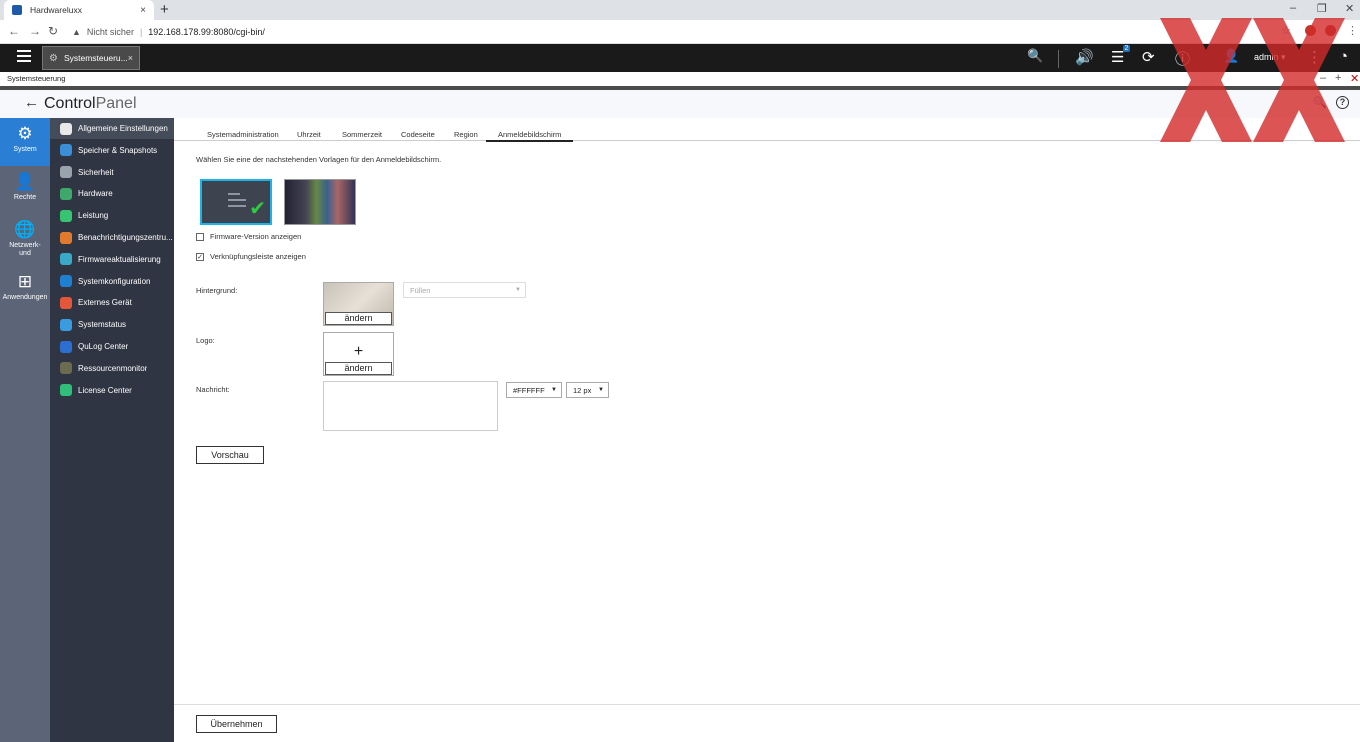  Describe the element at coordinates (112, 128) in the screenshot. I see `sidebar-item-0: Allgemeine Einstellungen` at that location.